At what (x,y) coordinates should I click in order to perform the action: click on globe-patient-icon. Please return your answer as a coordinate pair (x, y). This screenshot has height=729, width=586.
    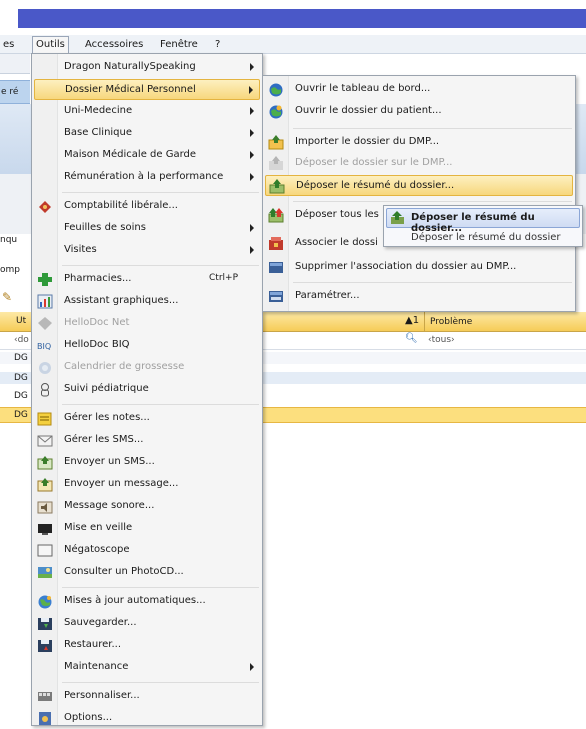
    Looking at the image, I should click on (276, 111).